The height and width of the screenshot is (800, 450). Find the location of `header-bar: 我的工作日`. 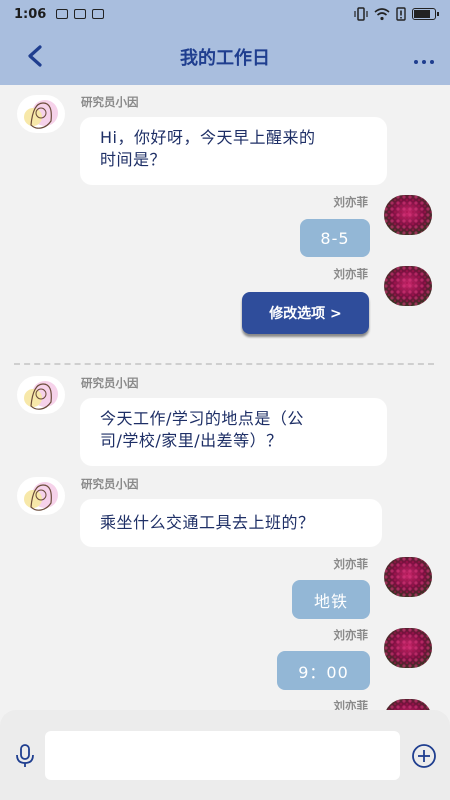

header-bar: 我的工作日 is located at coordinates (225, 56).